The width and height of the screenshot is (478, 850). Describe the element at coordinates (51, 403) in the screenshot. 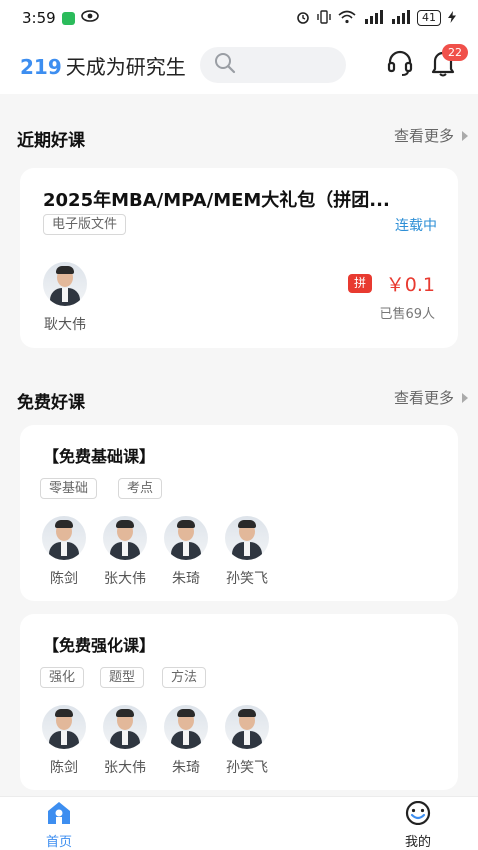

I see `section-title-free: 免费好课` at that location.